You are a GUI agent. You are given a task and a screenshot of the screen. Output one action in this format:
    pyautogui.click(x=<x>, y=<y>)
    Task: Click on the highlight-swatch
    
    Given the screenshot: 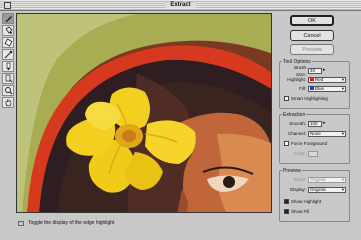 What is the action you would take?
    pyautogui.click(x=312, y=79)
    